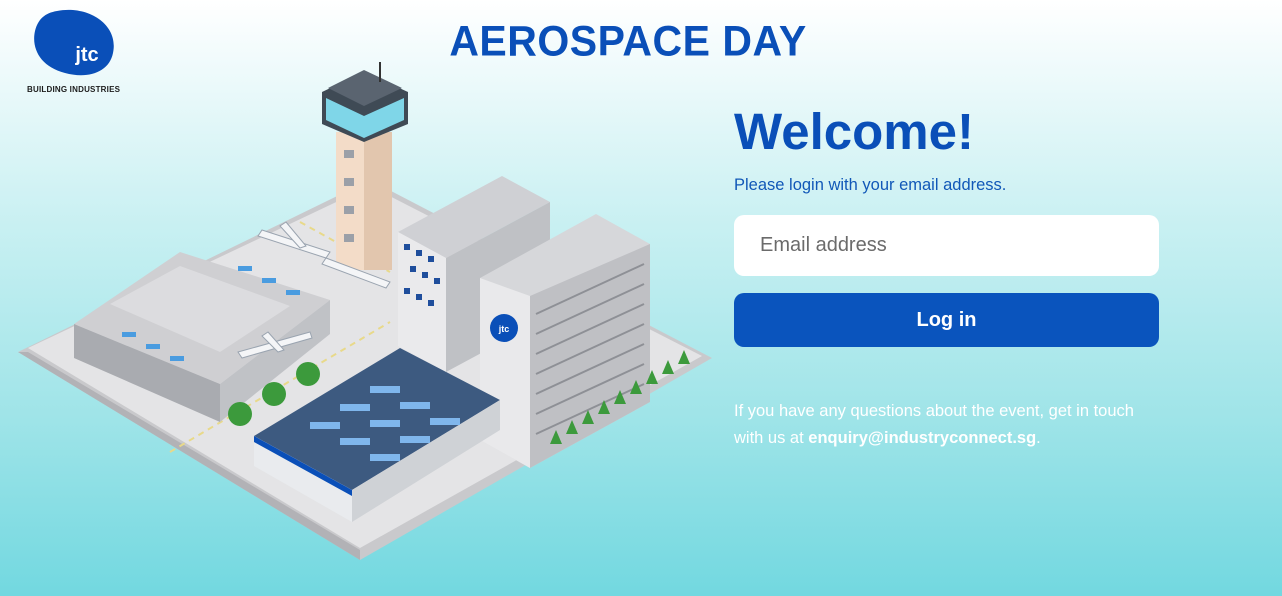 The width and height of the screenshot is (1282, 596). What do you see at coordinates (946, 245) in the screenshot?
I see `email-input` at bounding box center [946, 245].